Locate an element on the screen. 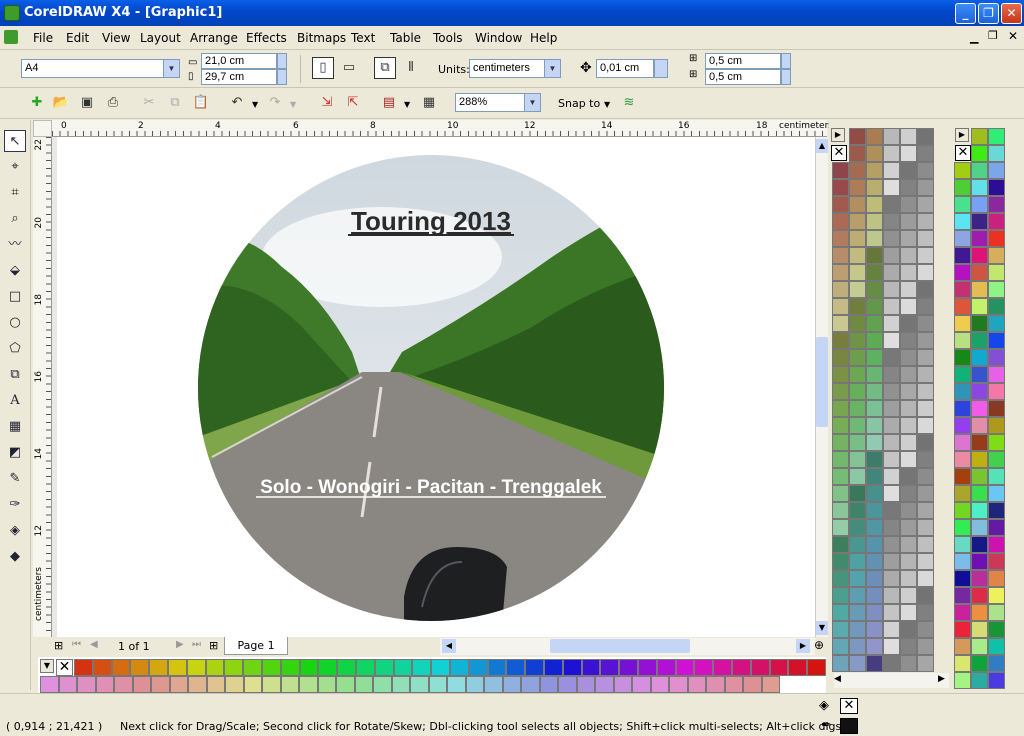  palette-menu-icon: ▼ is located at coordinates (47, 666).